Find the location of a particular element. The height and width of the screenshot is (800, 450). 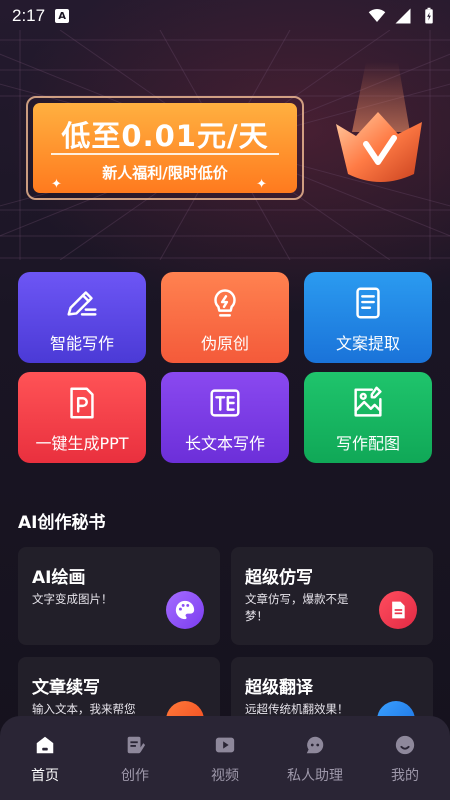

status-time: 2:17 is located at coordinates (29, 15).